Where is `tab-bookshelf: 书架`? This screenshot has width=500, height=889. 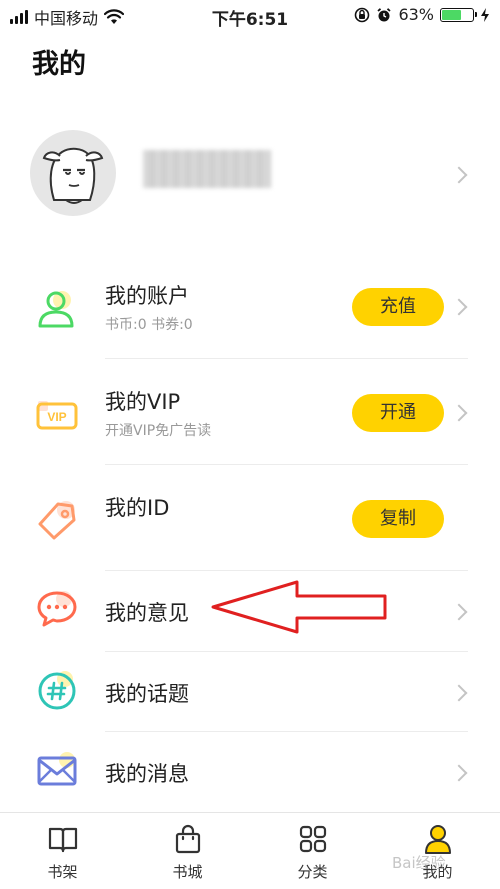
tab-bookshelf: 书架 is located at coordinates (62, 851).